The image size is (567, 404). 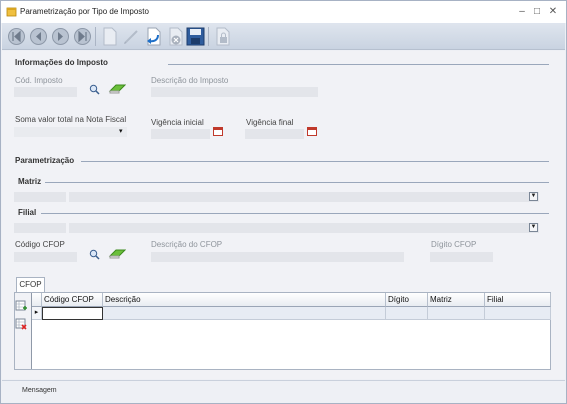 I want to click on digito-cfop-label: Dígito CFOP, so click(x=454, y=244).